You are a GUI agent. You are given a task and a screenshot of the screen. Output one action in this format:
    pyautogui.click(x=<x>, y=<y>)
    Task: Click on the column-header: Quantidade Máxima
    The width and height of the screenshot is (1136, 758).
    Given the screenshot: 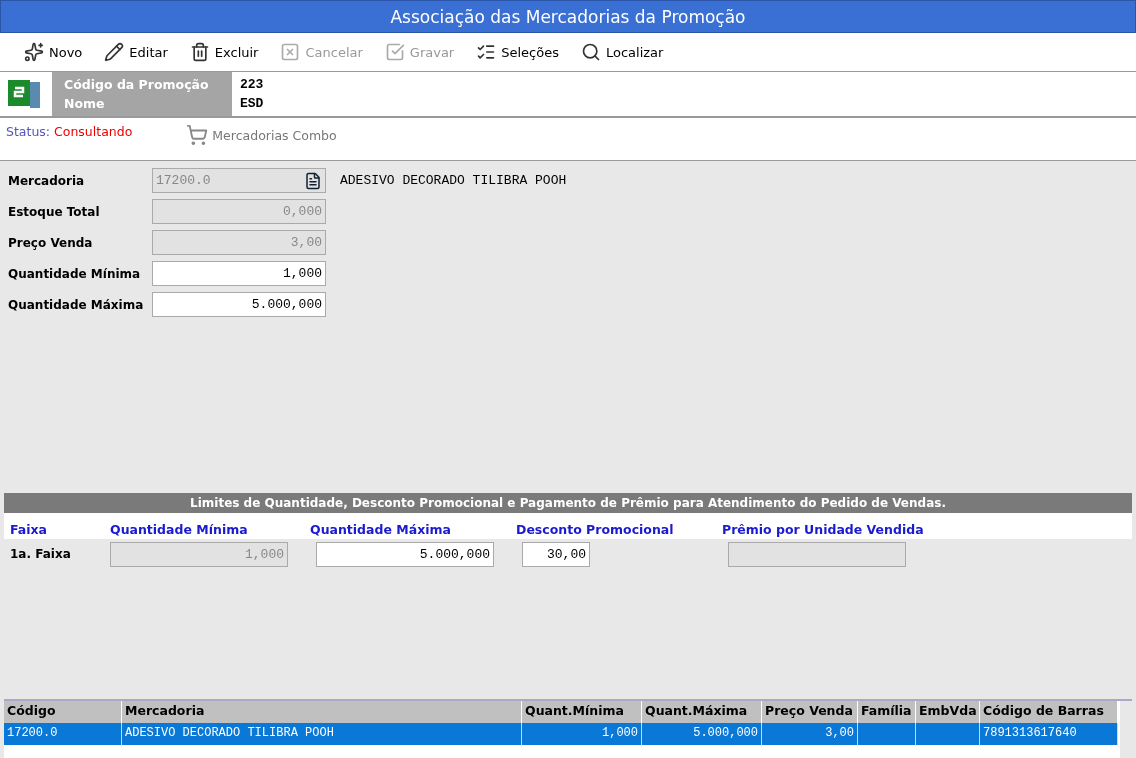 What is the action you would take?
    pyautogui.click(x=381, y=530)
    